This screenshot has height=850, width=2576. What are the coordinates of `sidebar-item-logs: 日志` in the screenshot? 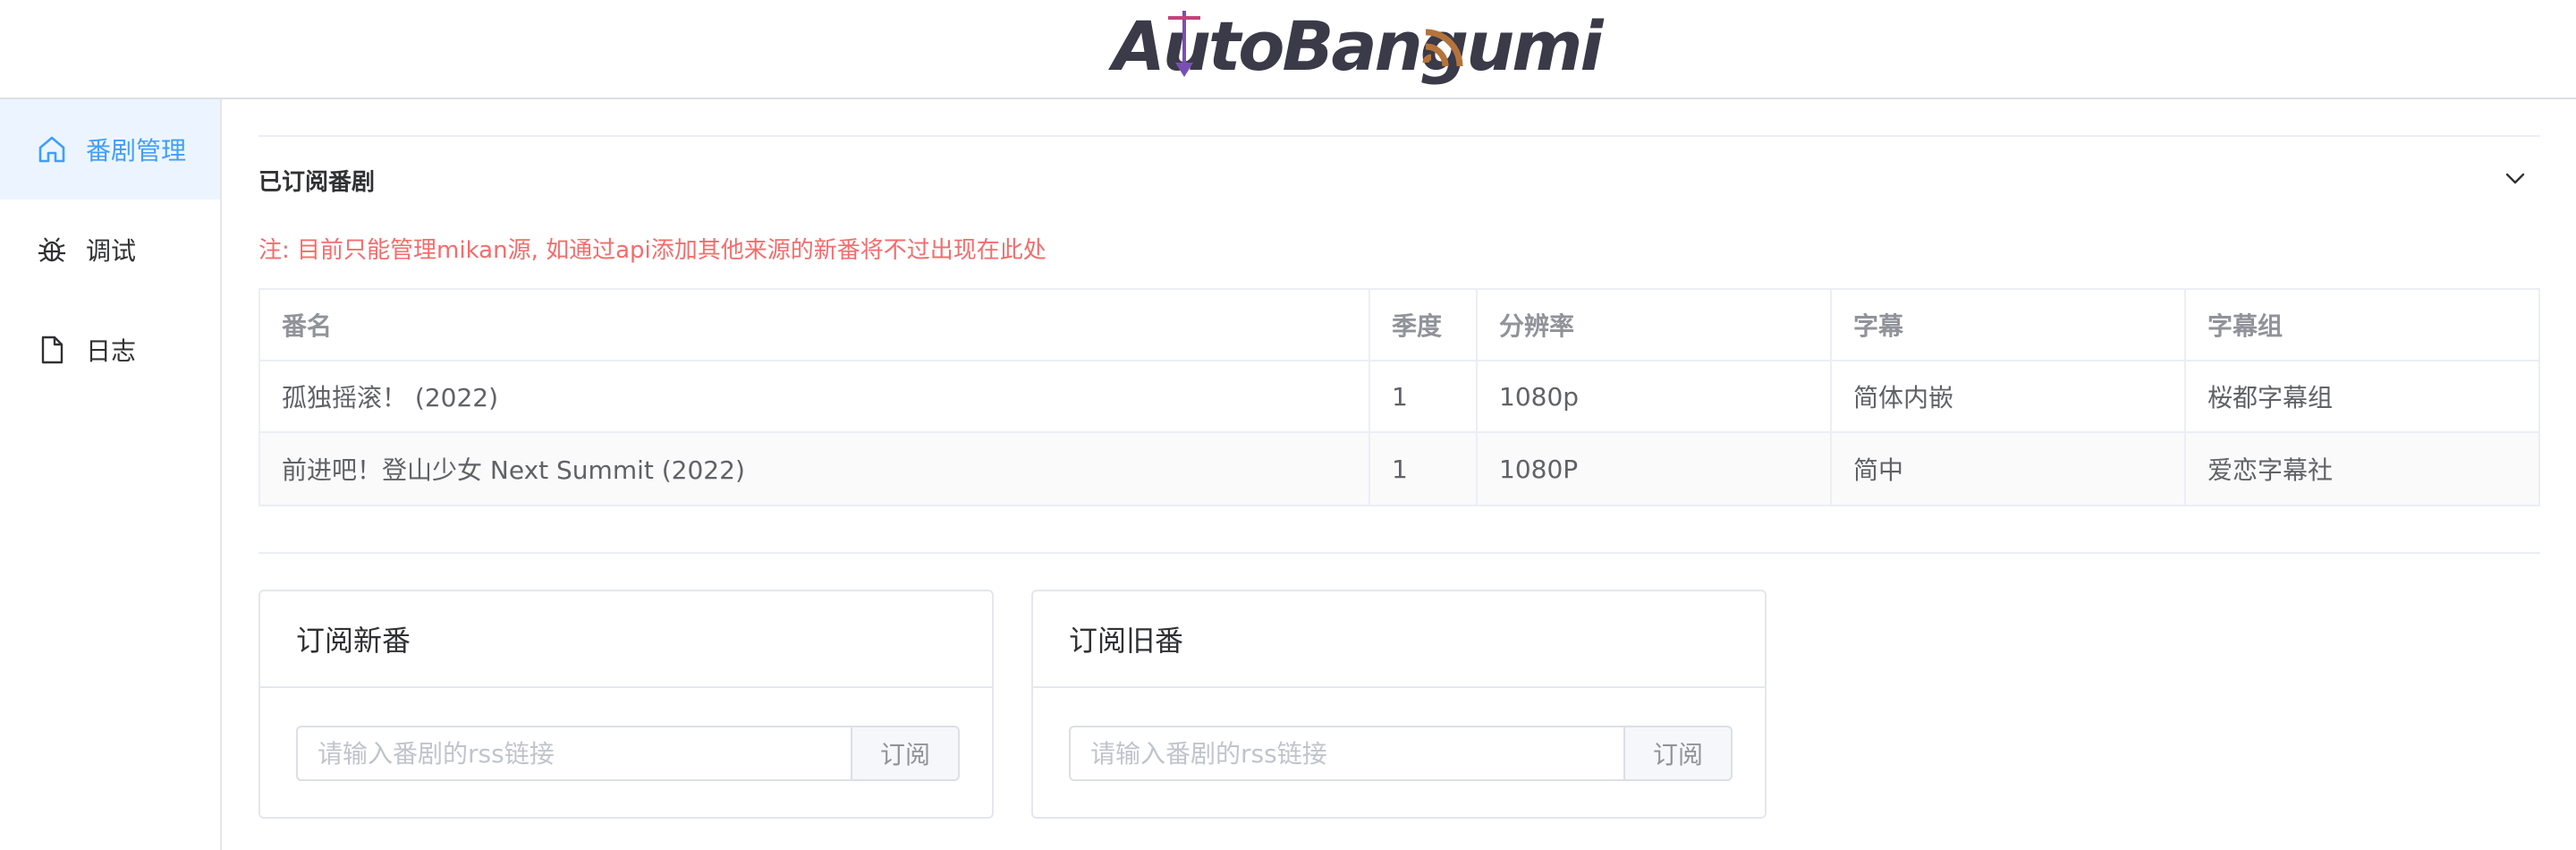 It's located at (110, 350).